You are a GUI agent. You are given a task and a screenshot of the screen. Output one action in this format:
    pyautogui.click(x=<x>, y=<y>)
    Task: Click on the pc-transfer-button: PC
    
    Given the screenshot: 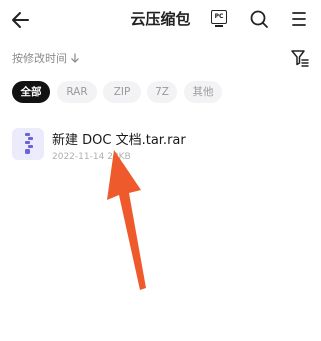 What is the action you would take?
    pyautogui.click(x=220, y=19)
    